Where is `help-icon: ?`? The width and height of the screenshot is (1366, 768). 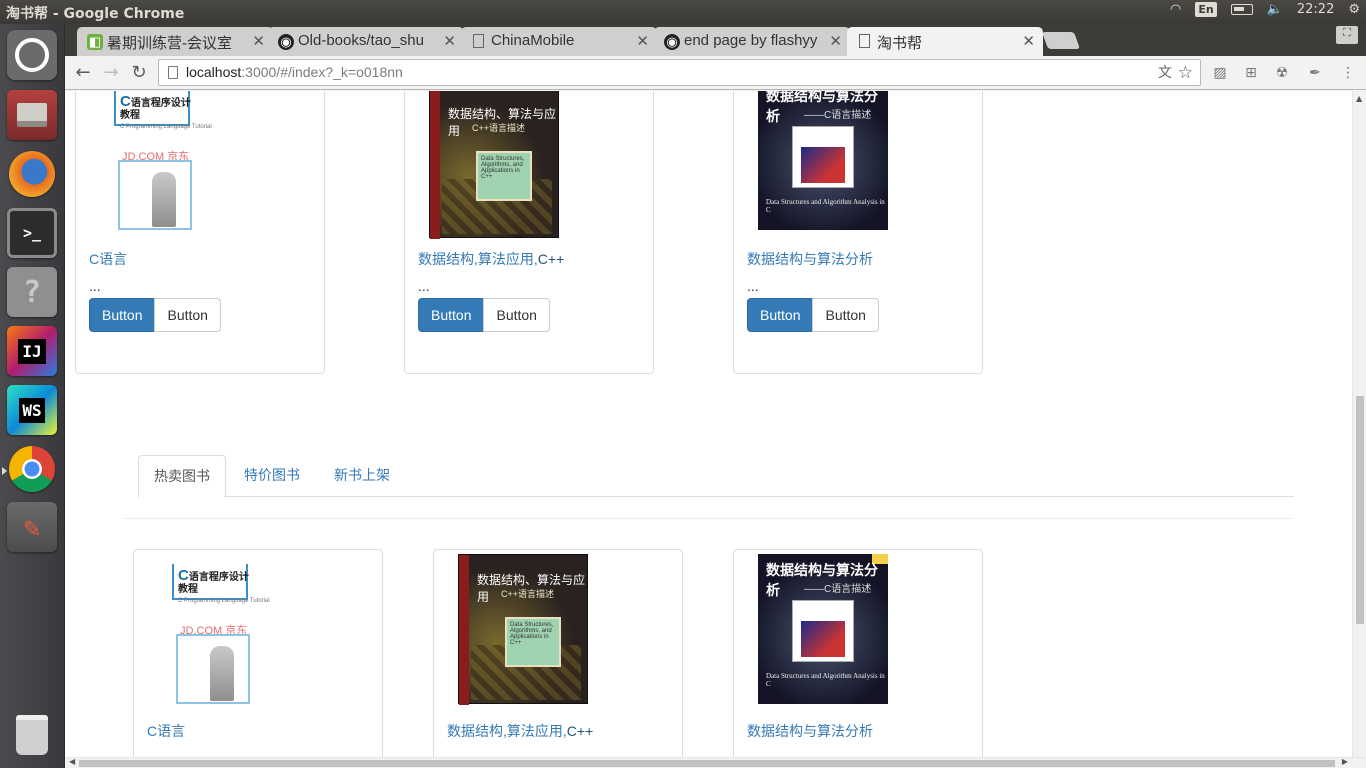 help-icon: ? is located at coordinates (32, 292).